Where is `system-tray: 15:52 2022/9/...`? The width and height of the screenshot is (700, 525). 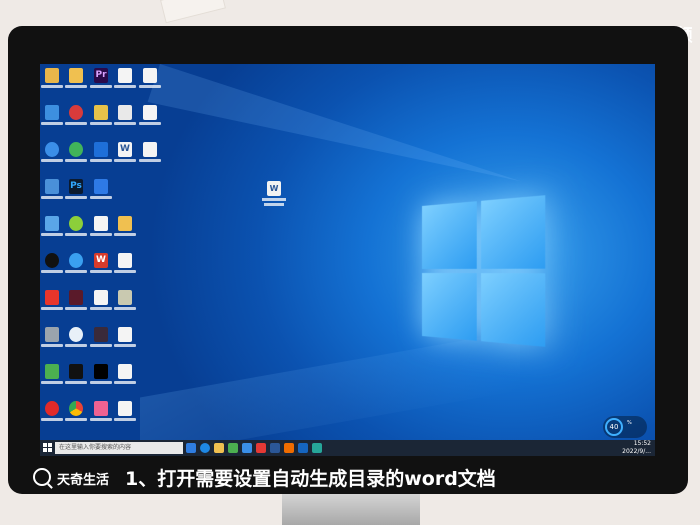 system-tray: 15:52 2022/9/... is located at coordinates (636, 448).